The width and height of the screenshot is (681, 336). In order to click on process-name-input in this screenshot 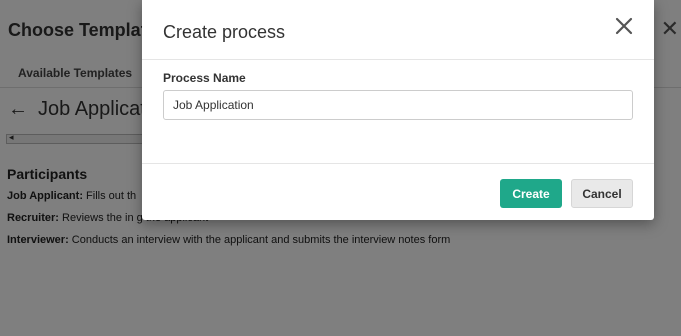, I will do `click(398, 105)`.